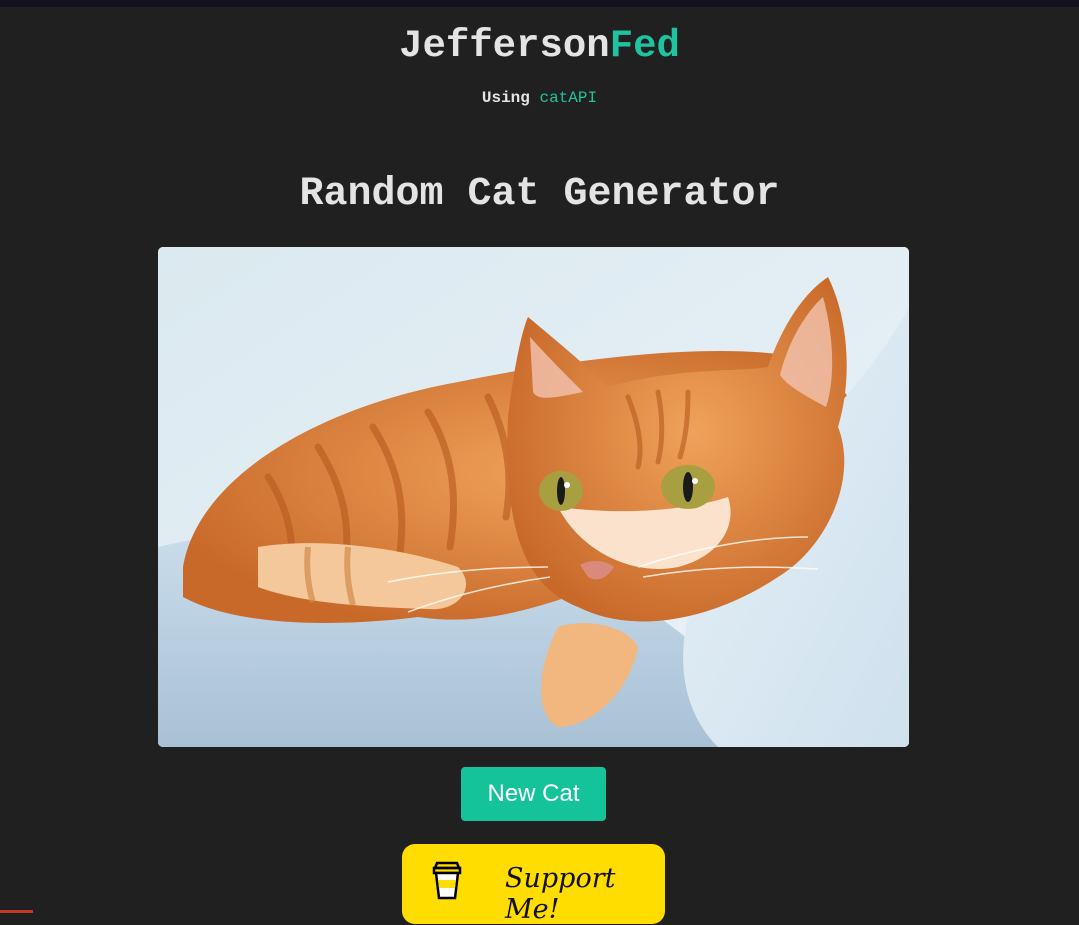 This screenshot has height=925, width=1079. What do you see at coordinates (539, 194) in the screenshot?
I see `page-title: Random Cat Generator` at bounding box center [539, 194].